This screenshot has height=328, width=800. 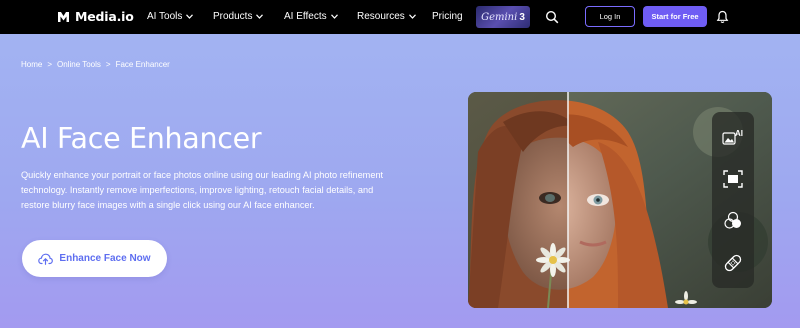 I want to click on nav-item-pricing: Pricing, so click(x=447, y=16).